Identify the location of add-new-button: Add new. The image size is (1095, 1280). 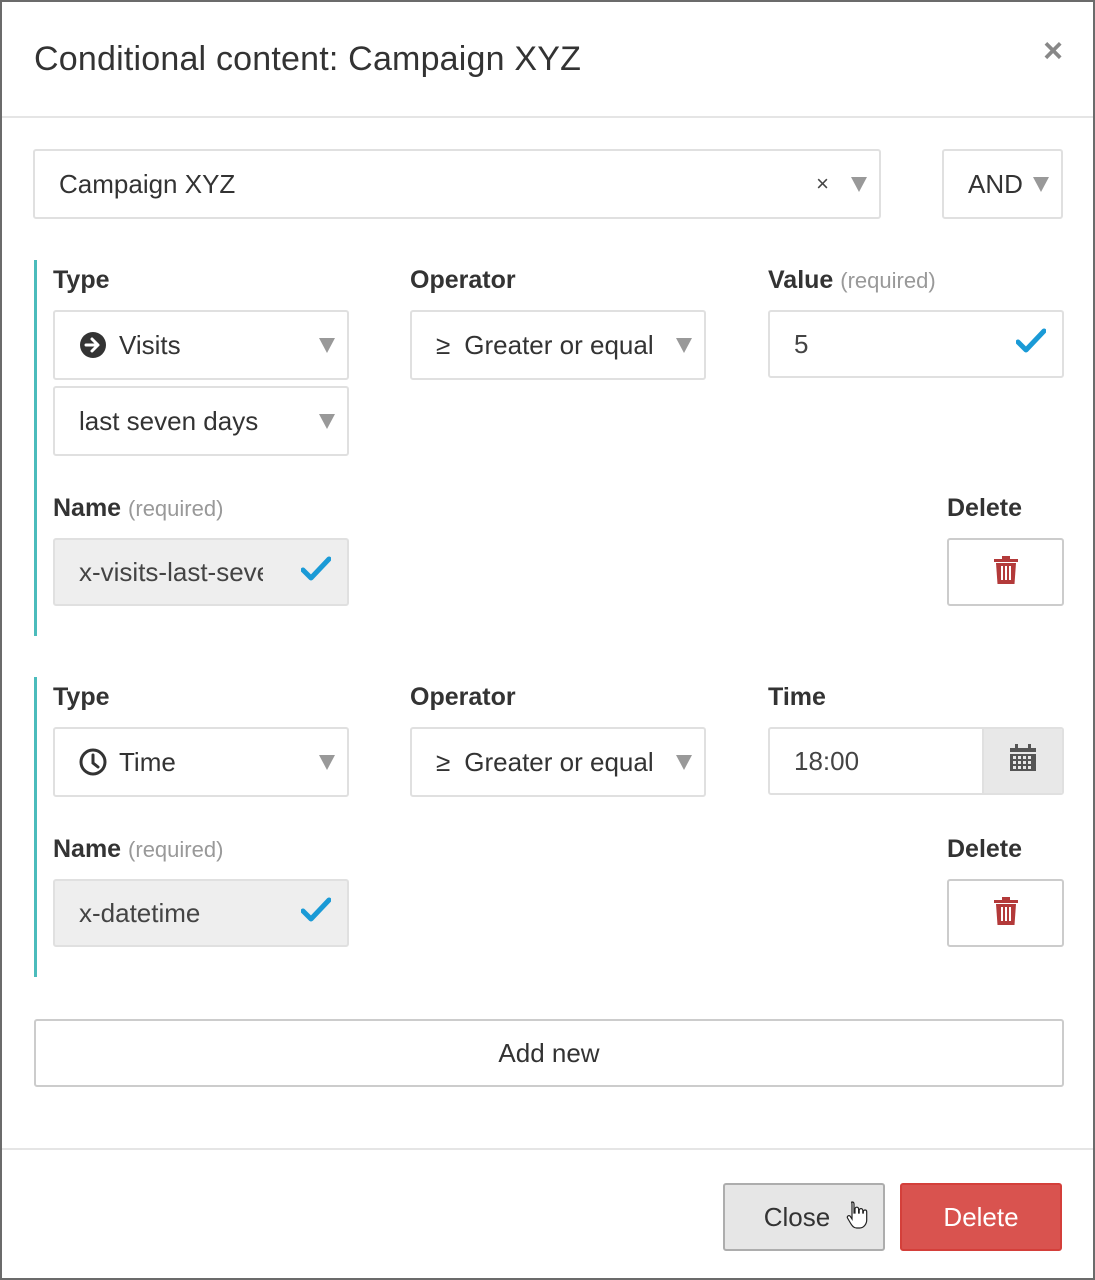
(549, 1053).